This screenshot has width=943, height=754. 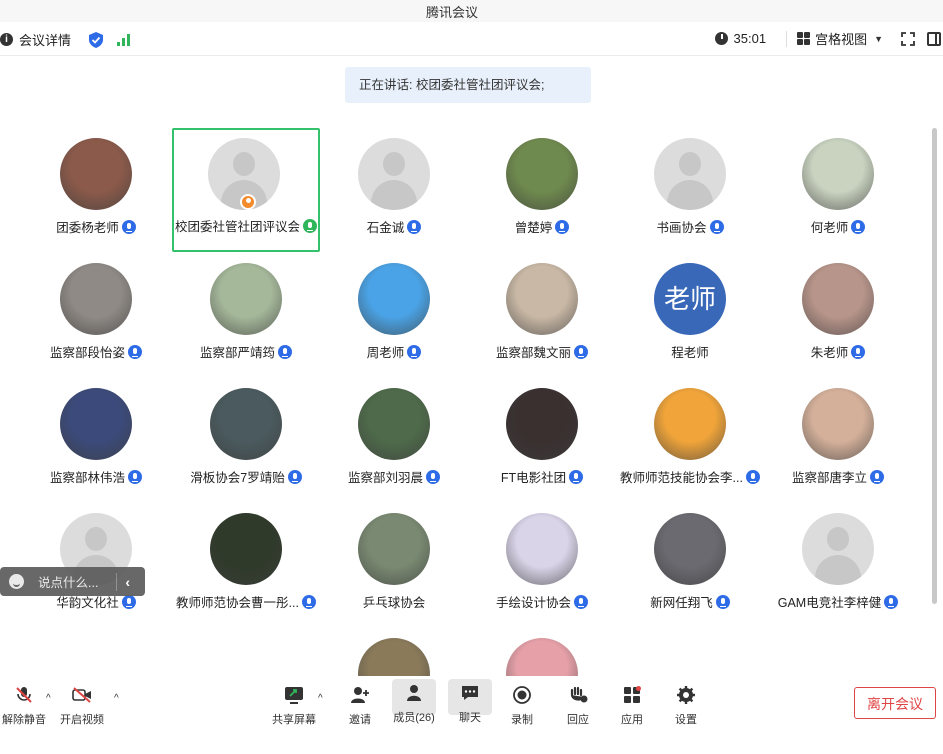 What do you see at coordinates (294, 703) in the screenshot?
I see `share-screen-button: 共享屏幕` at bounding box center [294, 703].